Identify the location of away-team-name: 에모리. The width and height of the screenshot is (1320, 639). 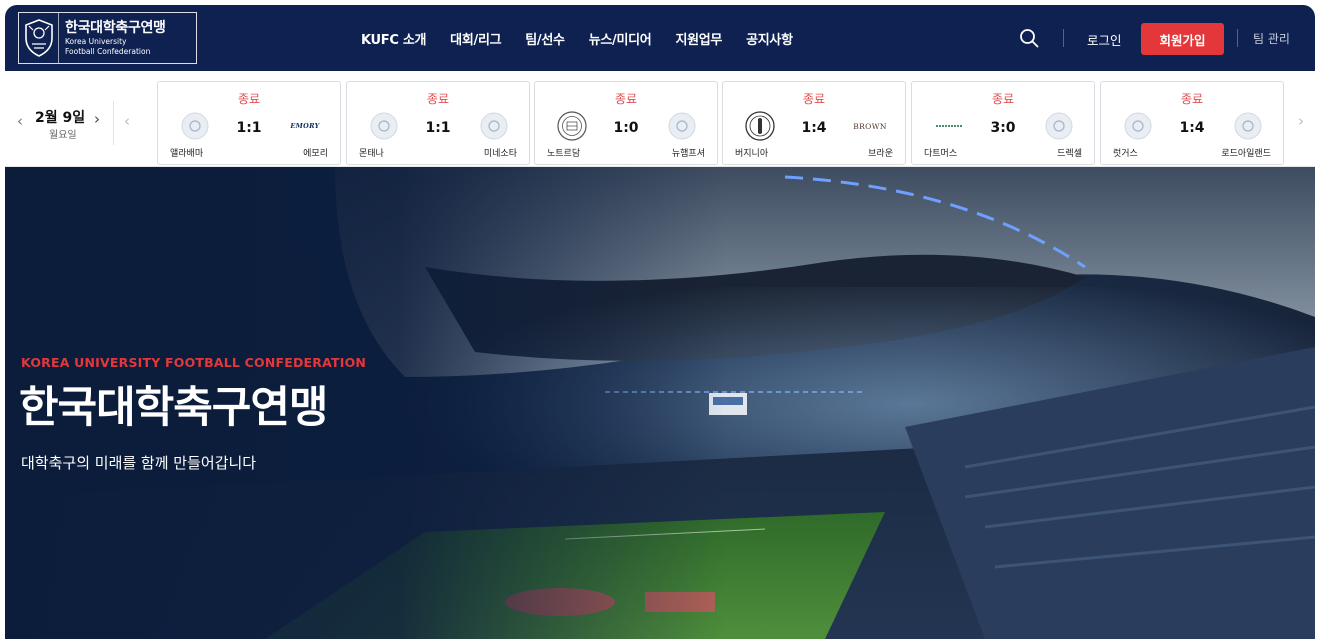
(315, 154).